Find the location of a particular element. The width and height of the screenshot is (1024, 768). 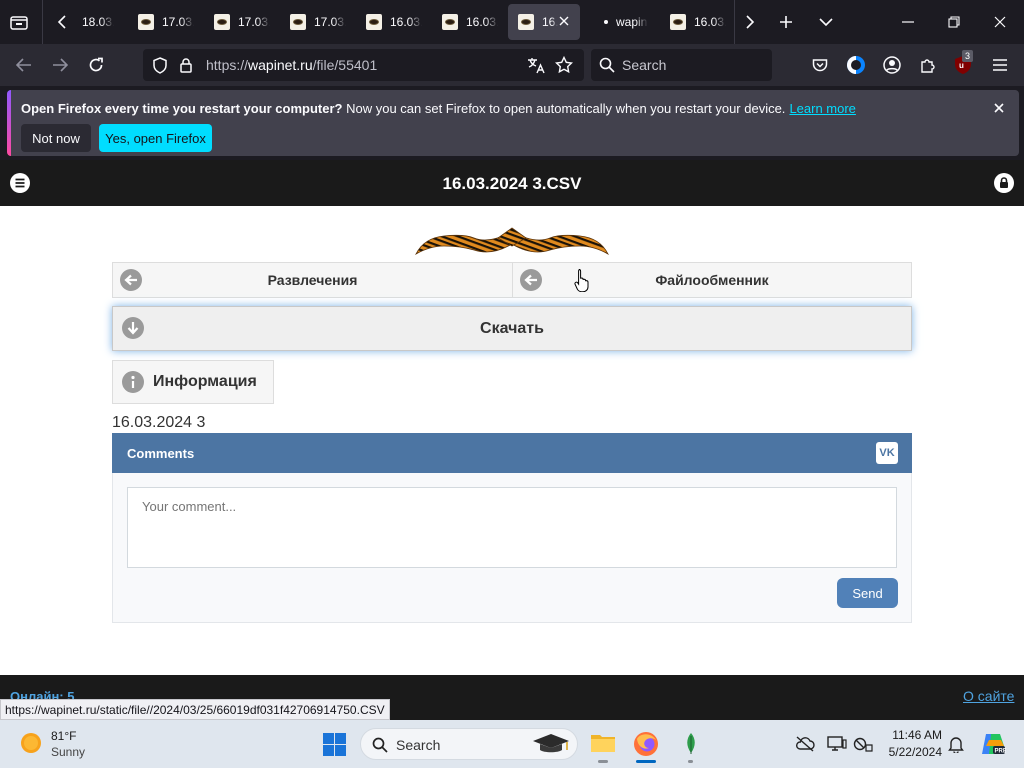

not-now-button: Not now is located at coordinates (56, 138).